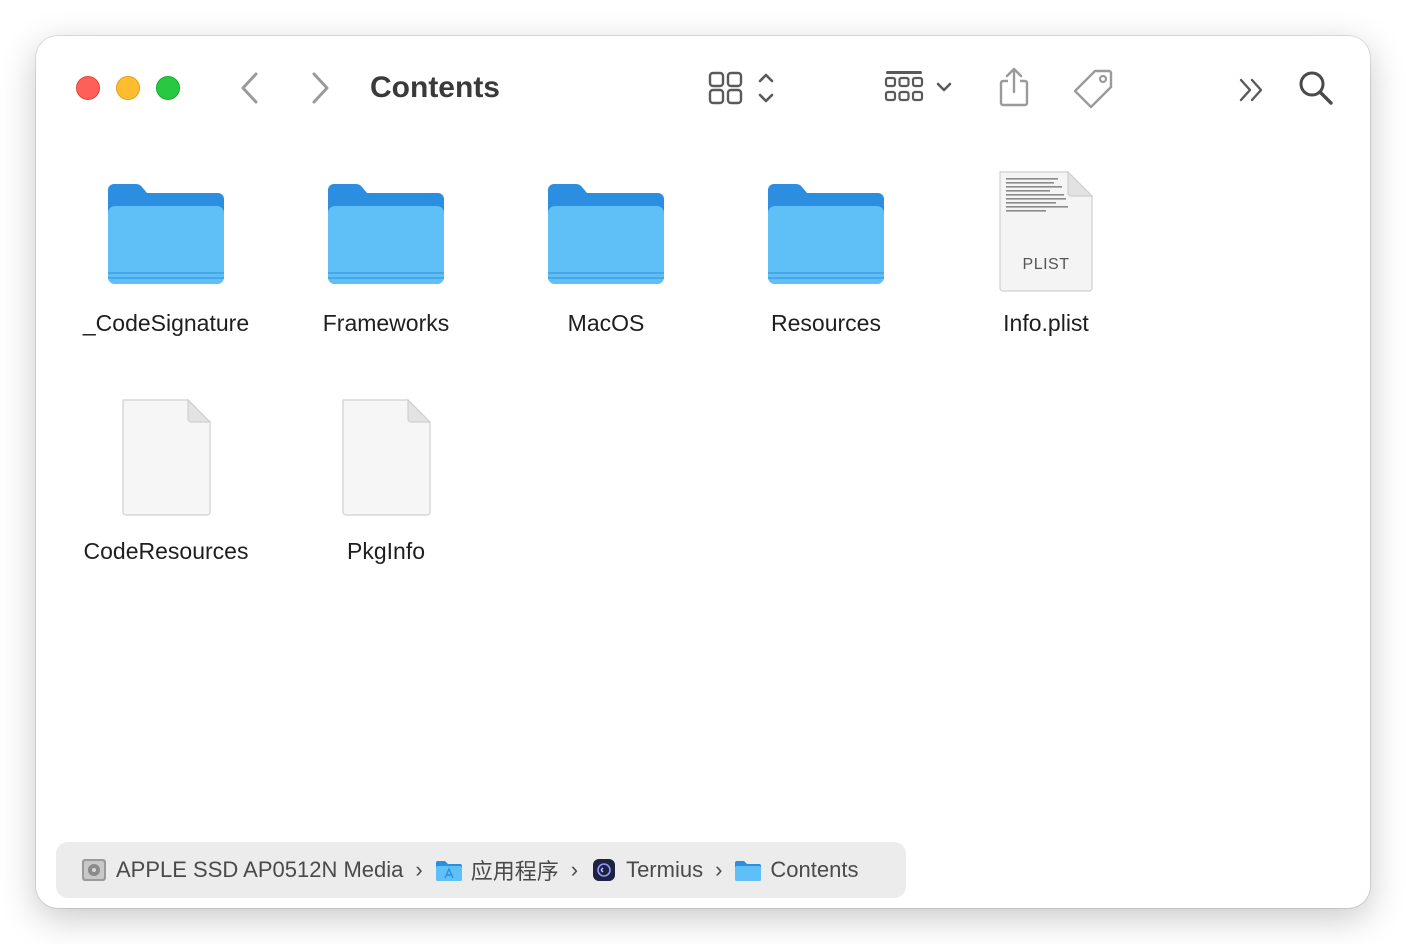 The width and height of the screenshot is (1406, 944). I want to click on path-item-applications: 应用程序, so click(497, 870).